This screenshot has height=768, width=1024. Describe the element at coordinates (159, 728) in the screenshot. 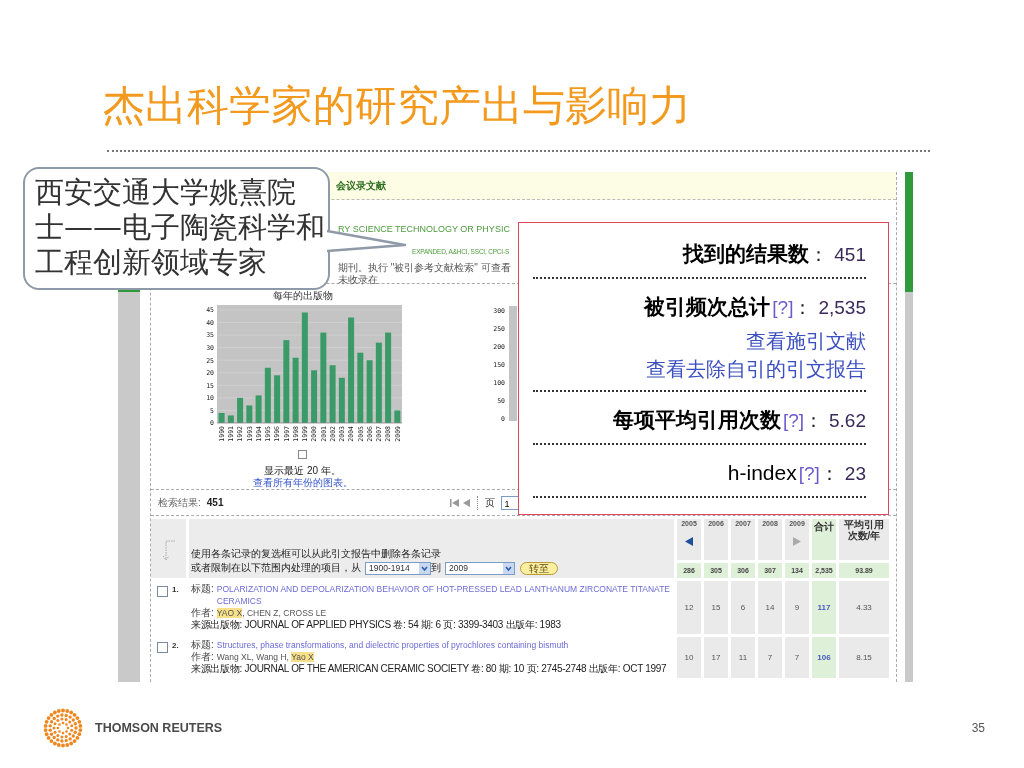

I see `brand-name: THOMSON REUTERS` at that location.